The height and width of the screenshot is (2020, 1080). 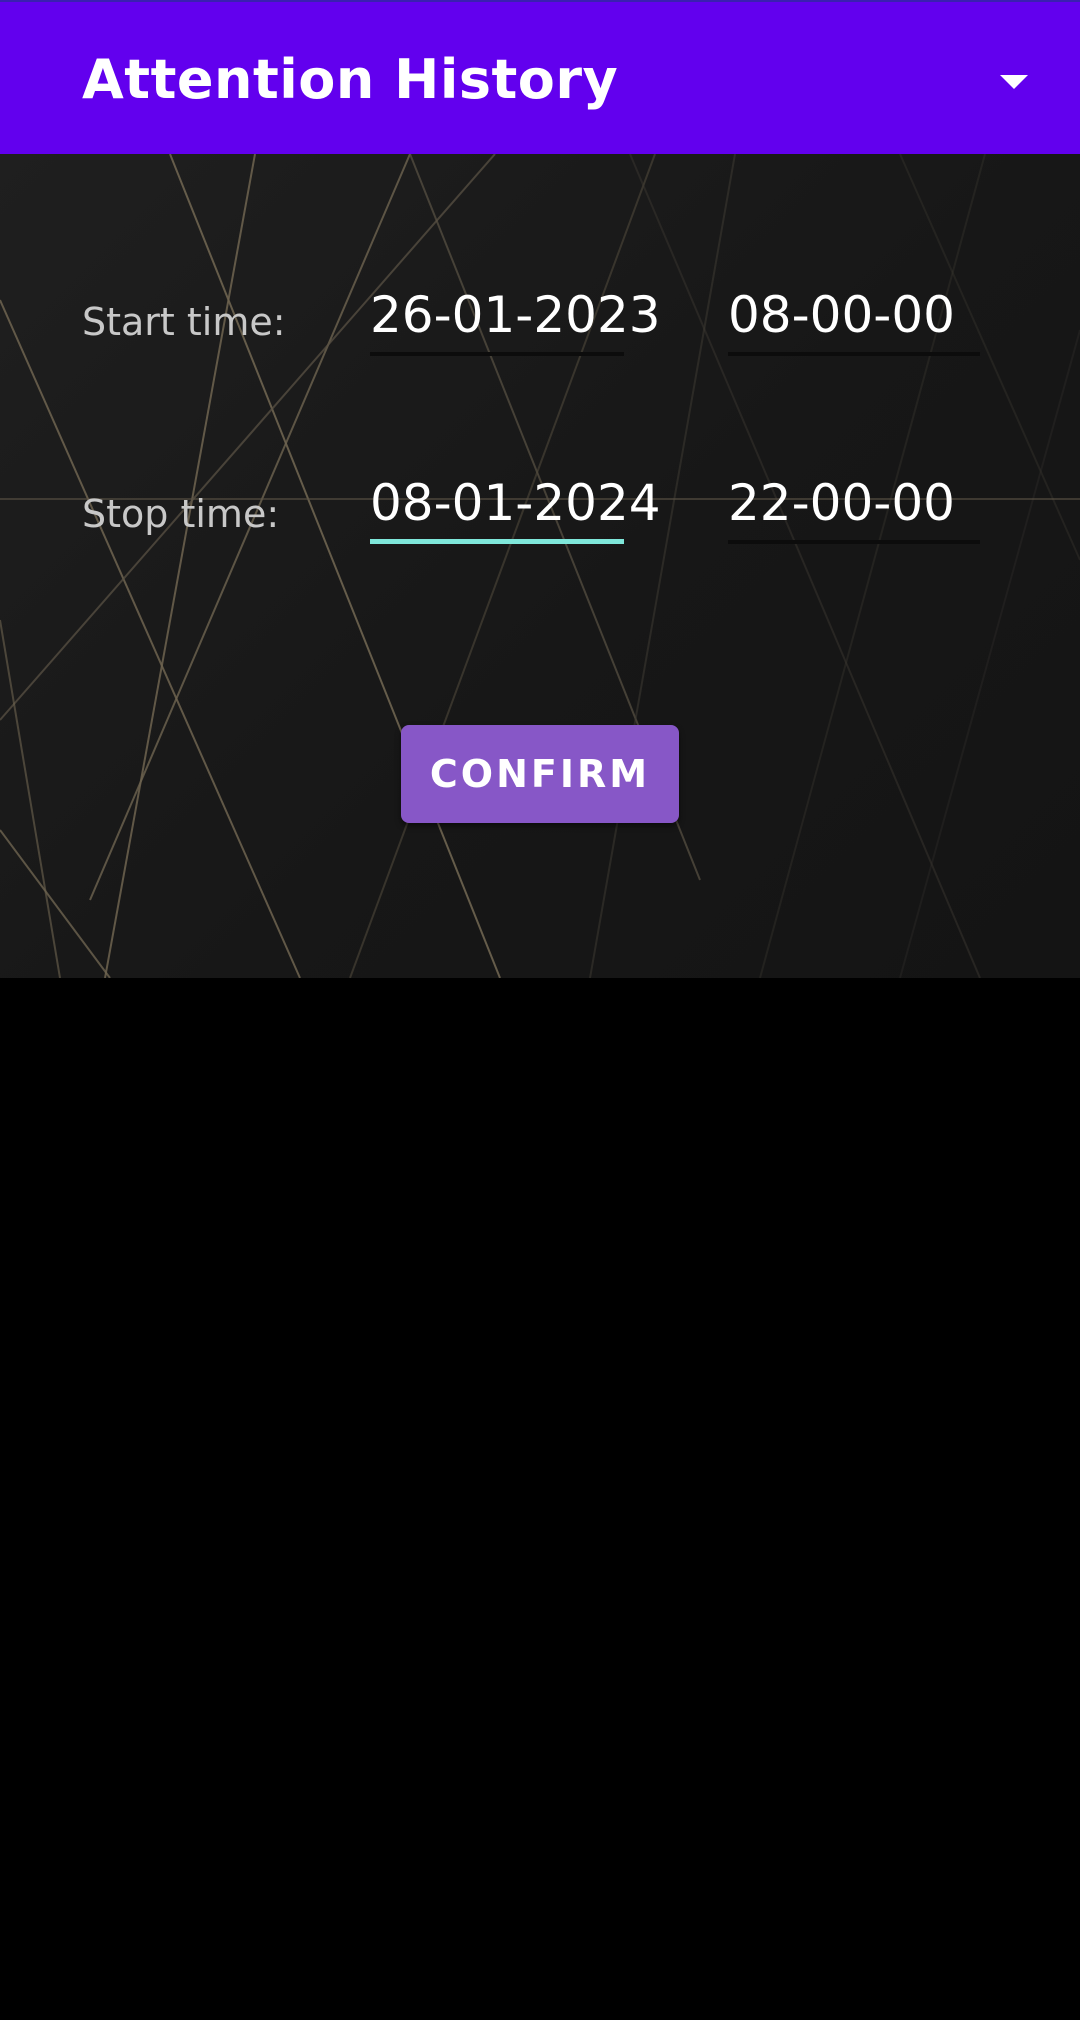 I want to click on start-time-value: 08-00-00, so click(x=841, y=315).